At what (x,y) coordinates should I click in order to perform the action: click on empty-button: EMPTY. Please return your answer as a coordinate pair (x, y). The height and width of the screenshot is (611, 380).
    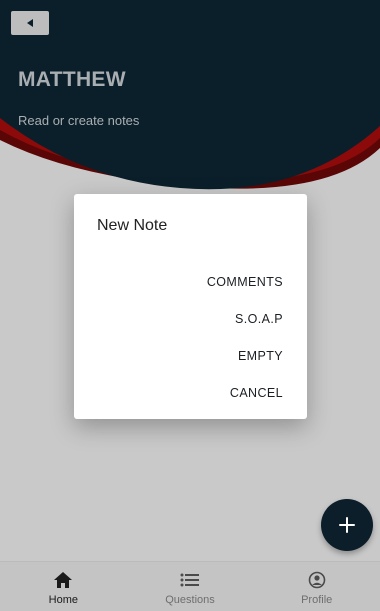
    Looking at the image, I should click on (260, 356).